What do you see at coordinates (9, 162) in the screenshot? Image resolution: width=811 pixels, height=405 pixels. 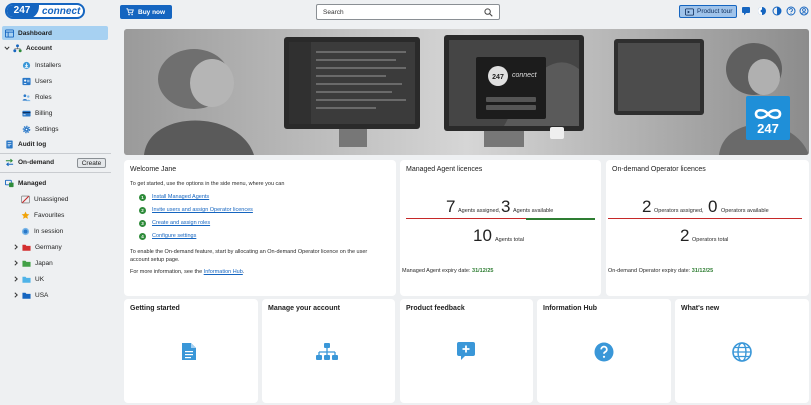 I see `on-demand-icon` at bounding box center [9, 162].